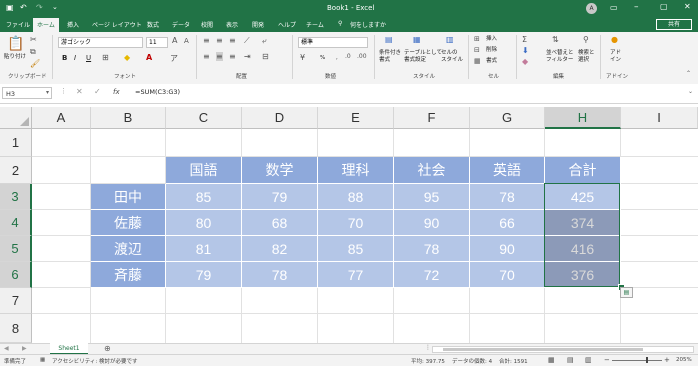 The image size is (698, 366). Describe the element at coordinates (583, 197) in the screenshot. I see `total-cell: 425` at that location.